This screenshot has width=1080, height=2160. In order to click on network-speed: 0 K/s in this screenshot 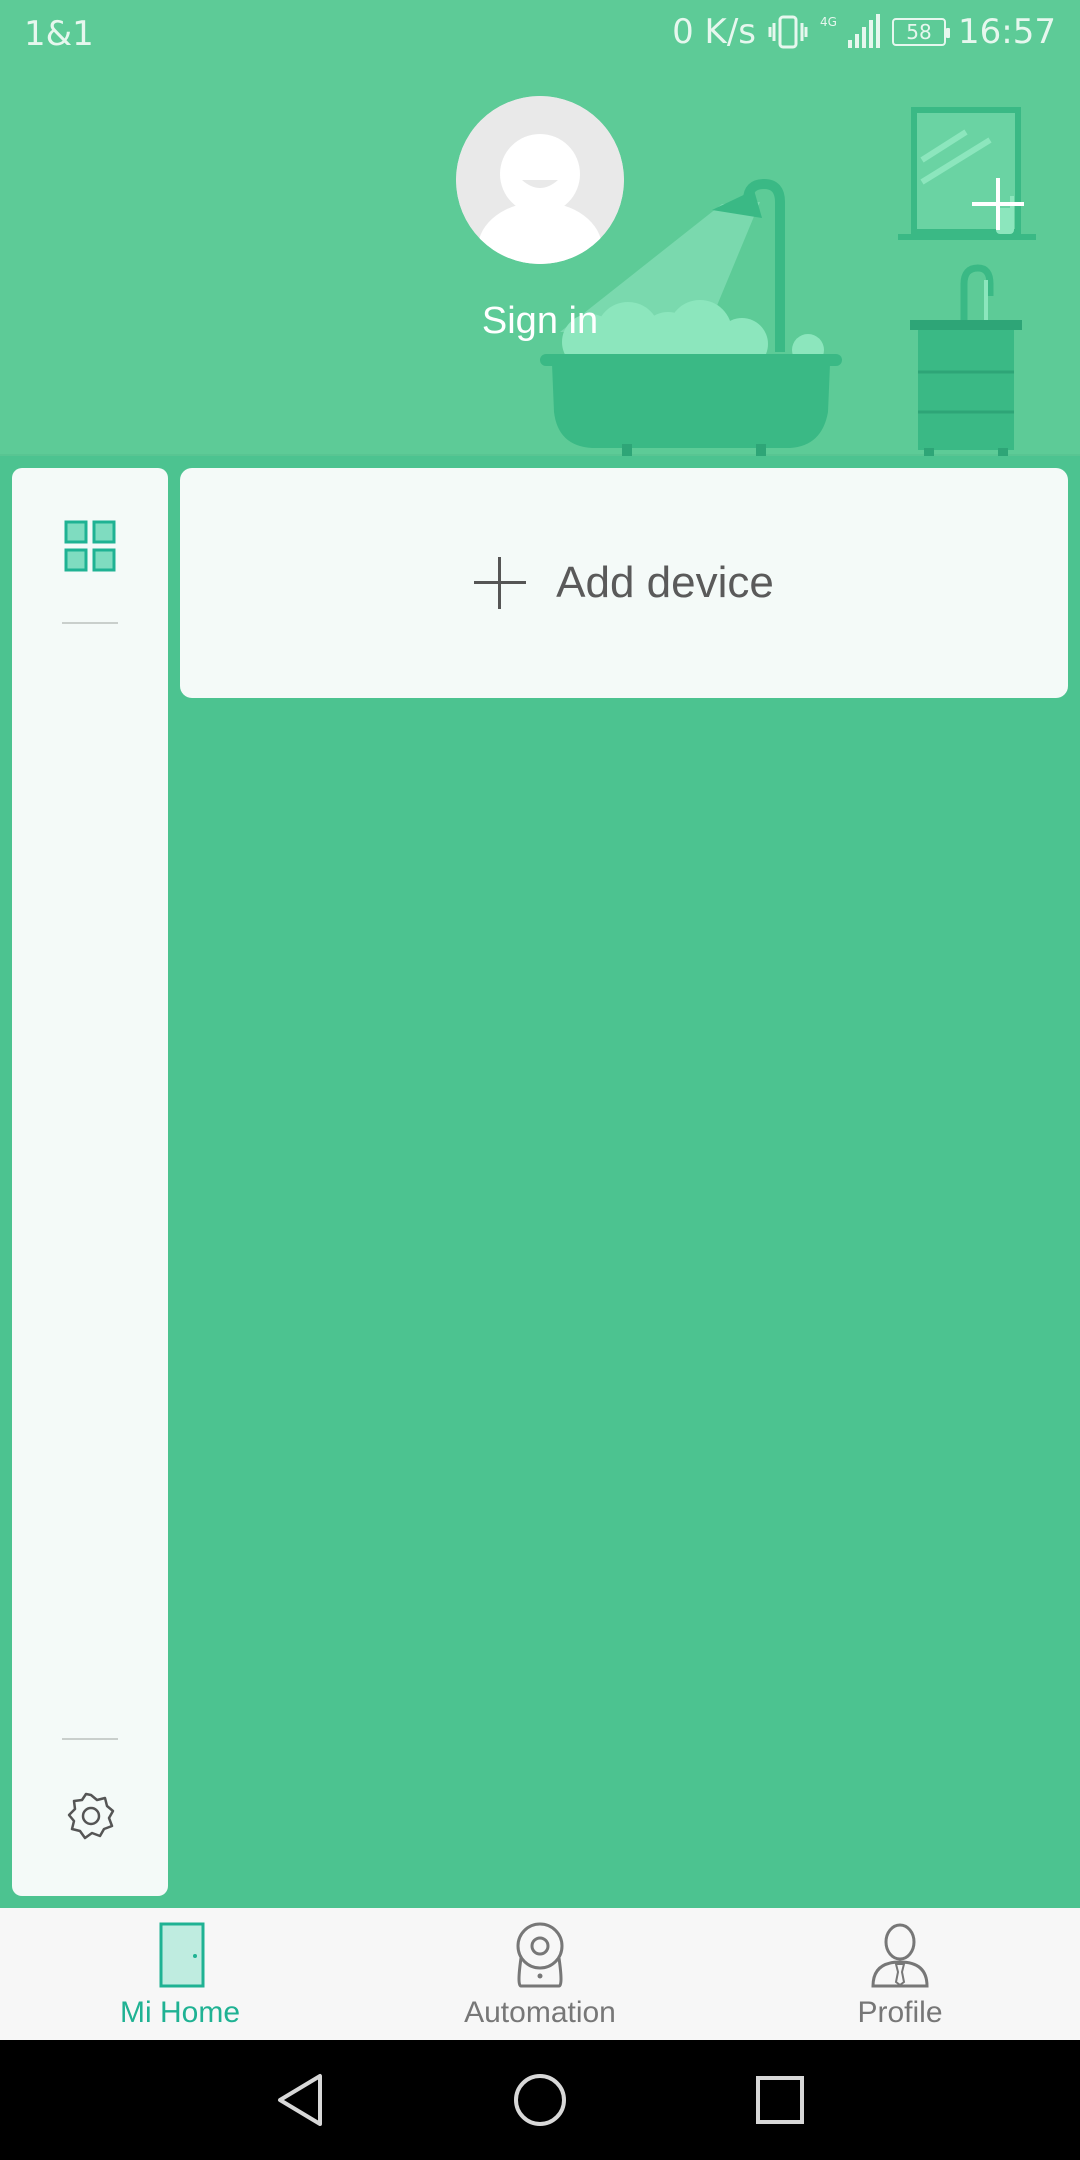, I will do `click(714, 32)`.